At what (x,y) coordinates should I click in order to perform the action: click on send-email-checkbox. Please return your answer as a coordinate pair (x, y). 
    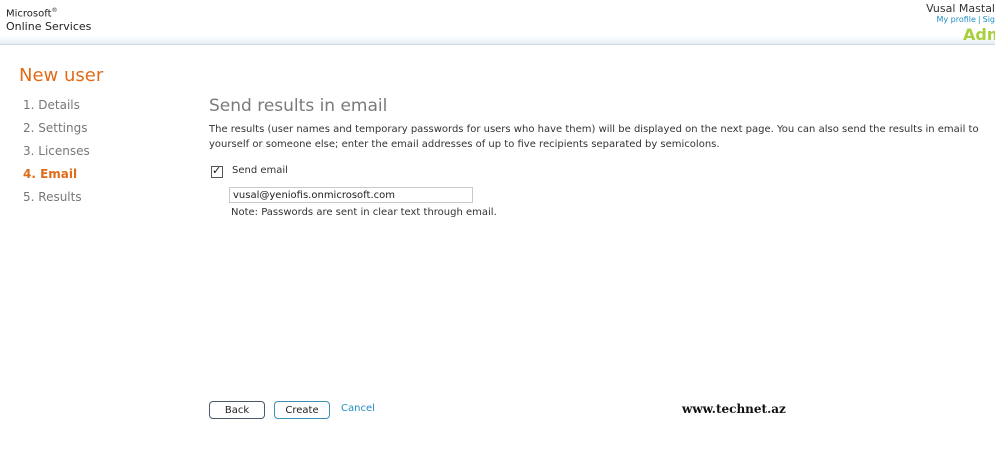
    Looking at the image, I should click on (217, 171).